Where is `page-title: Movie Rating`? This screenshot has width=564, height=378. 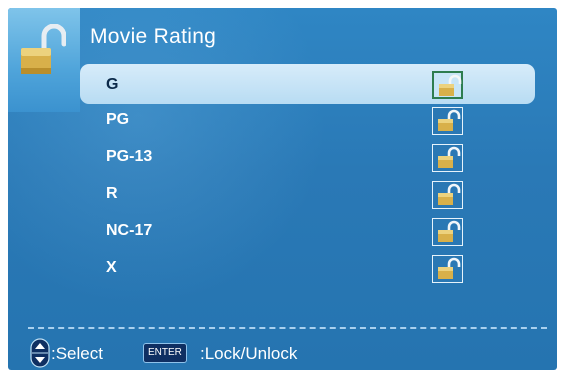 page-title: Movie Rating is located at coordinates (153, 36).